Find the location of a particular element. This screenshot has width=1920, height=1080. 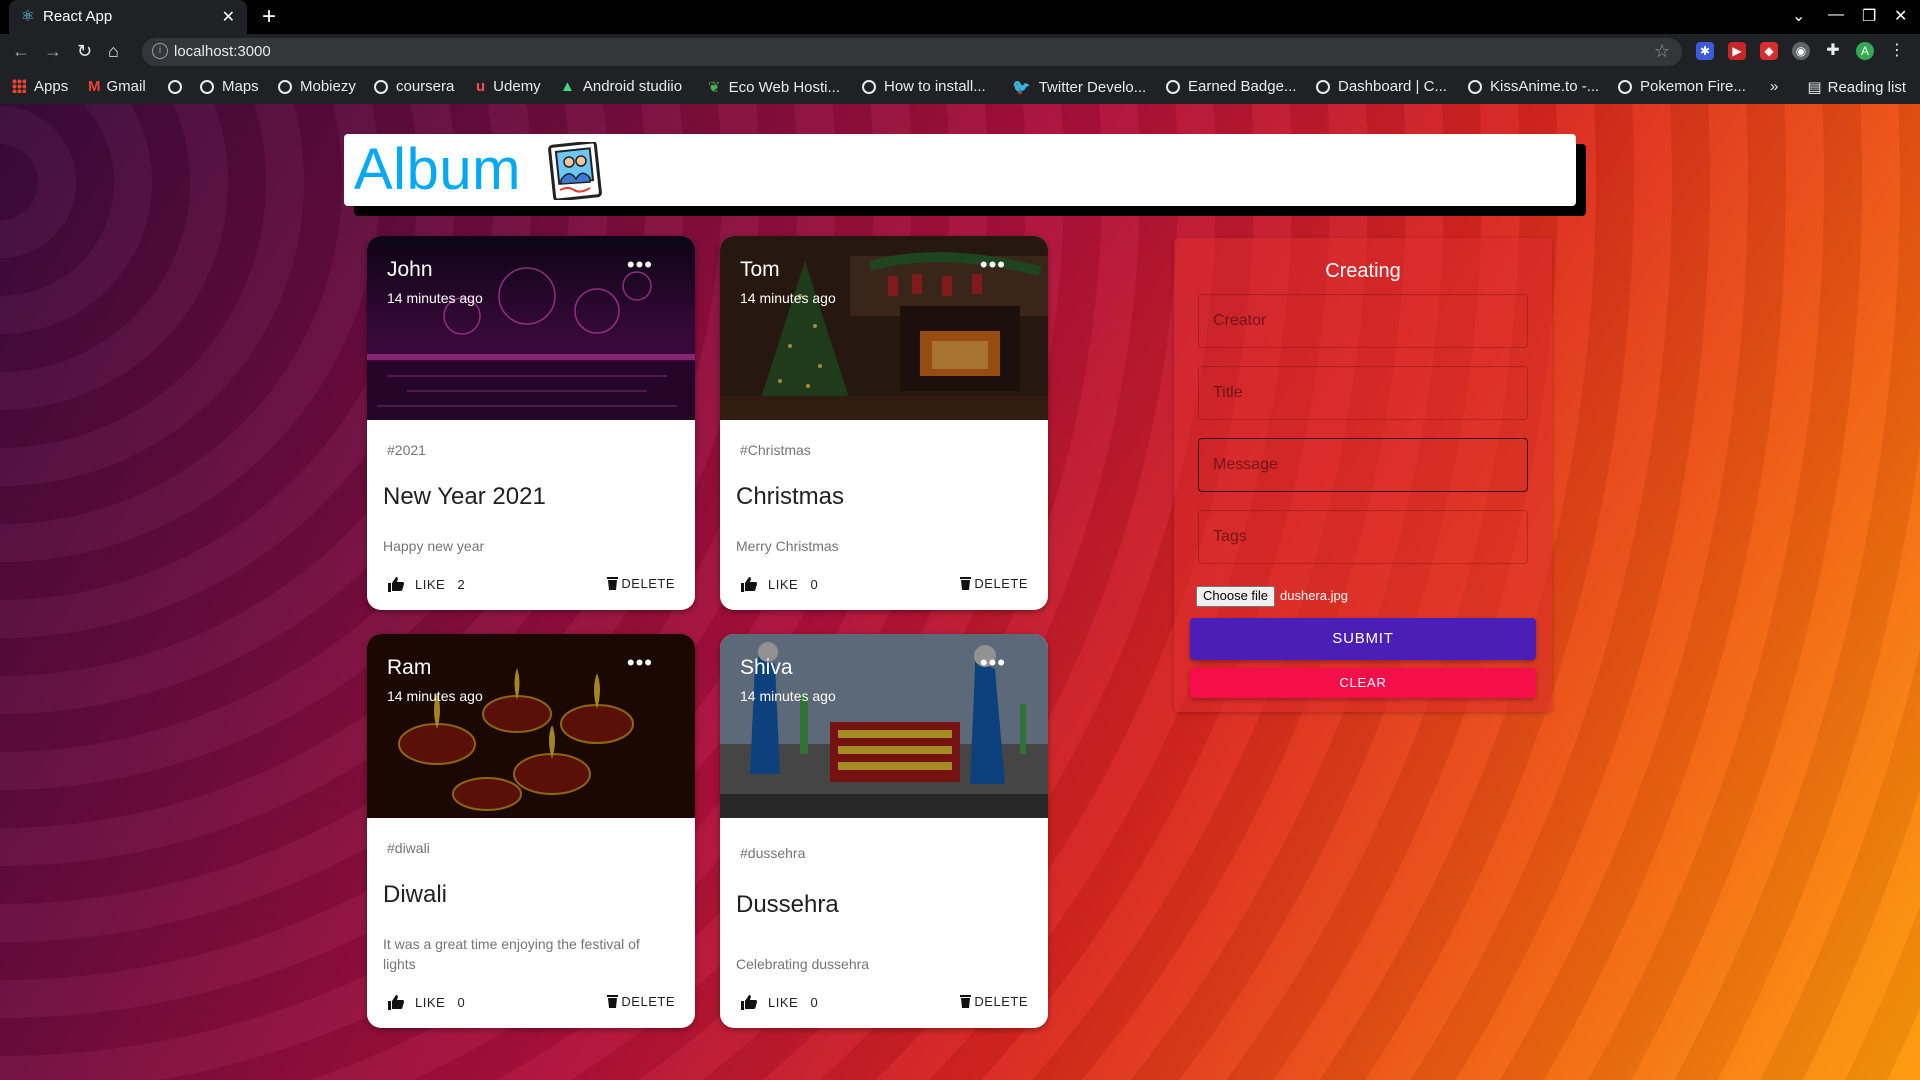

bookmark-mobiezy: Mobiezy is located at coordinates (317, 86).